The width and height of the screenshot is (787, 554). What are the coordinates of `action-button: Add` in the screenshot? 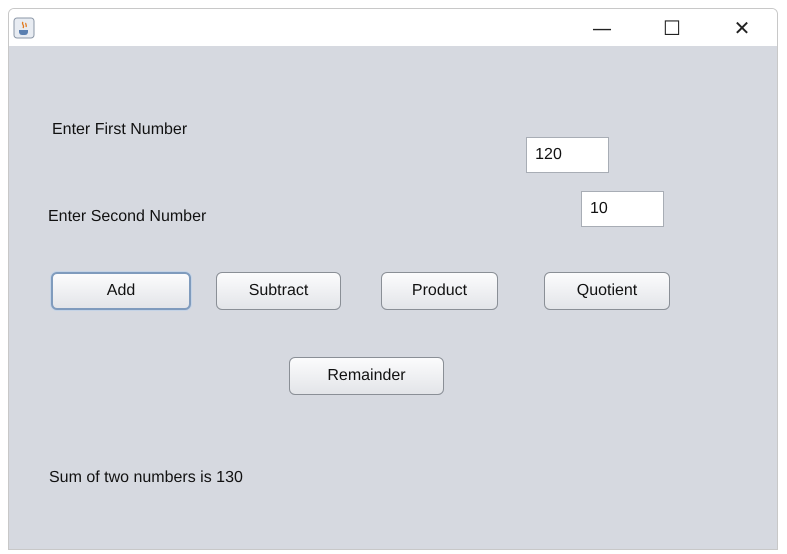 It's located at (121, 291).